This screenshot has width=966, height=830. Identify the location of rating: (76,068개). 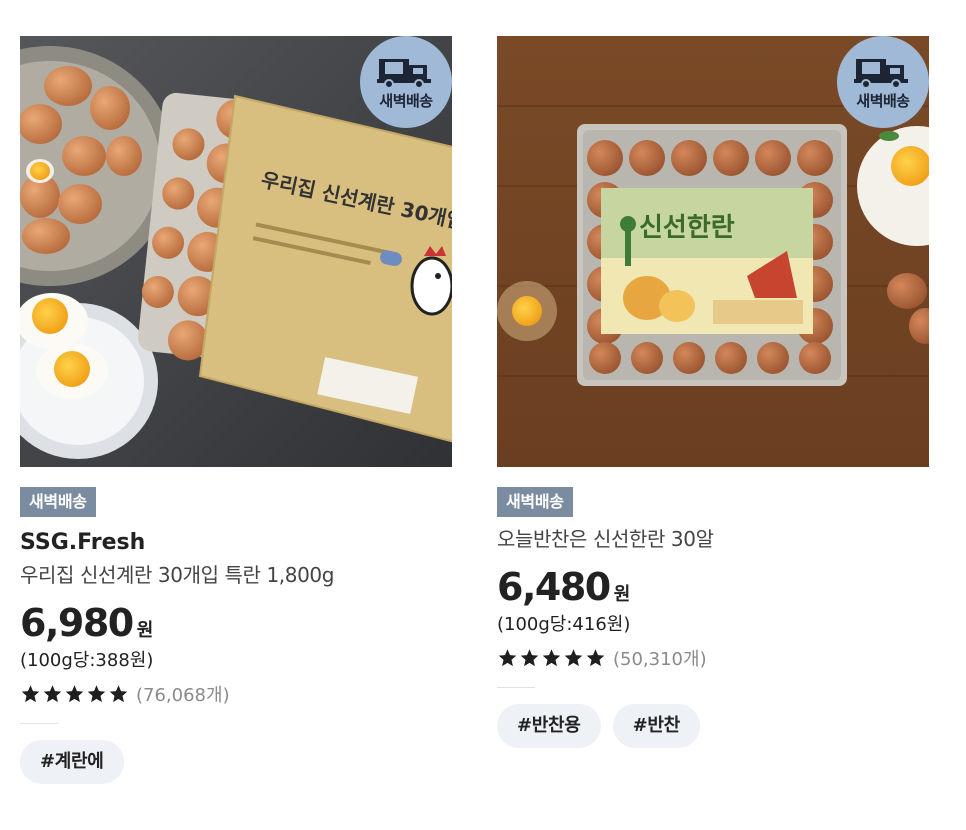
(236, 694).